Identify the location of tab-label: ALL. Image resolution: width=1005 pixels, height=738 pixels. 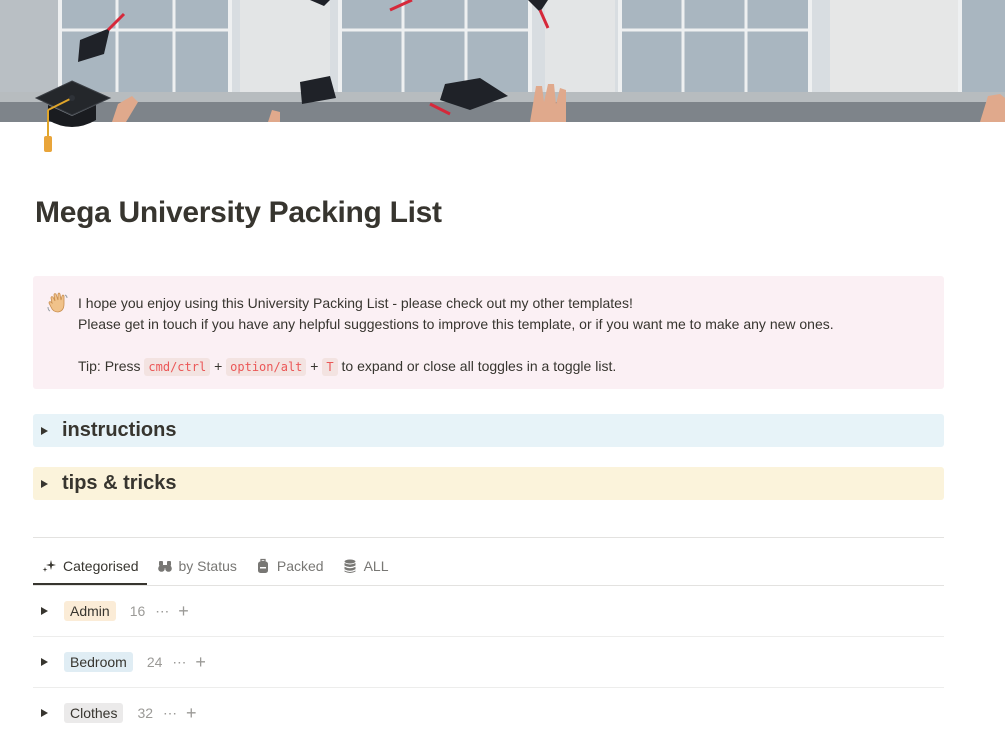
(376, 566).